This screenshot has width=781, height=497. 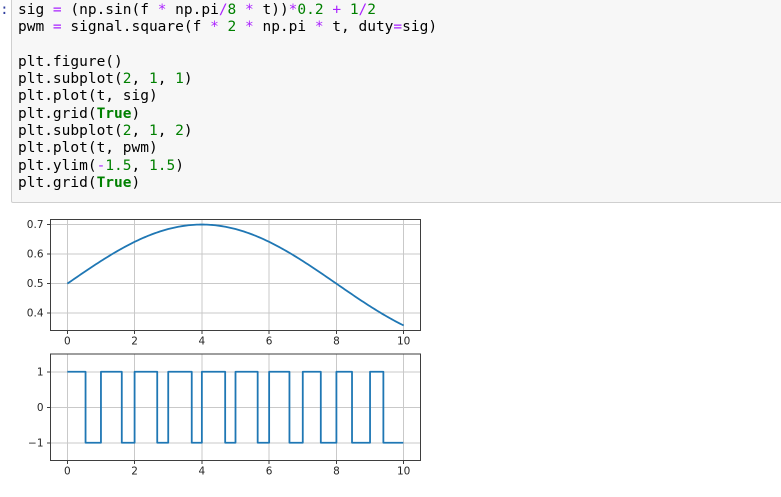 I want to click on y-tick-label: 0.7, so click(x=35, y=225).